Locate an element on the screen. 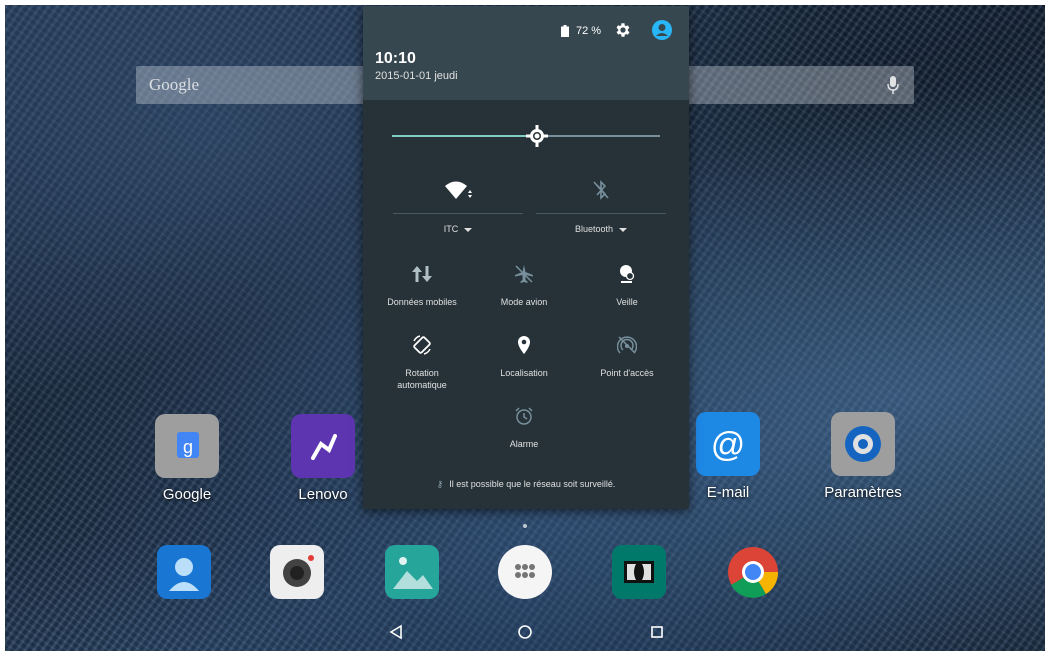  page-indicator is located at coordinates (525, 526).